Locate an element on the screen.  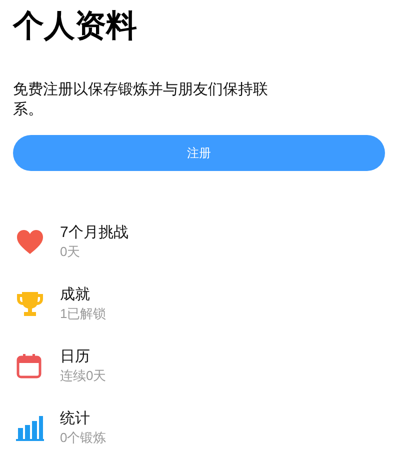
calendar-icon is located at coordinates (29, 366).